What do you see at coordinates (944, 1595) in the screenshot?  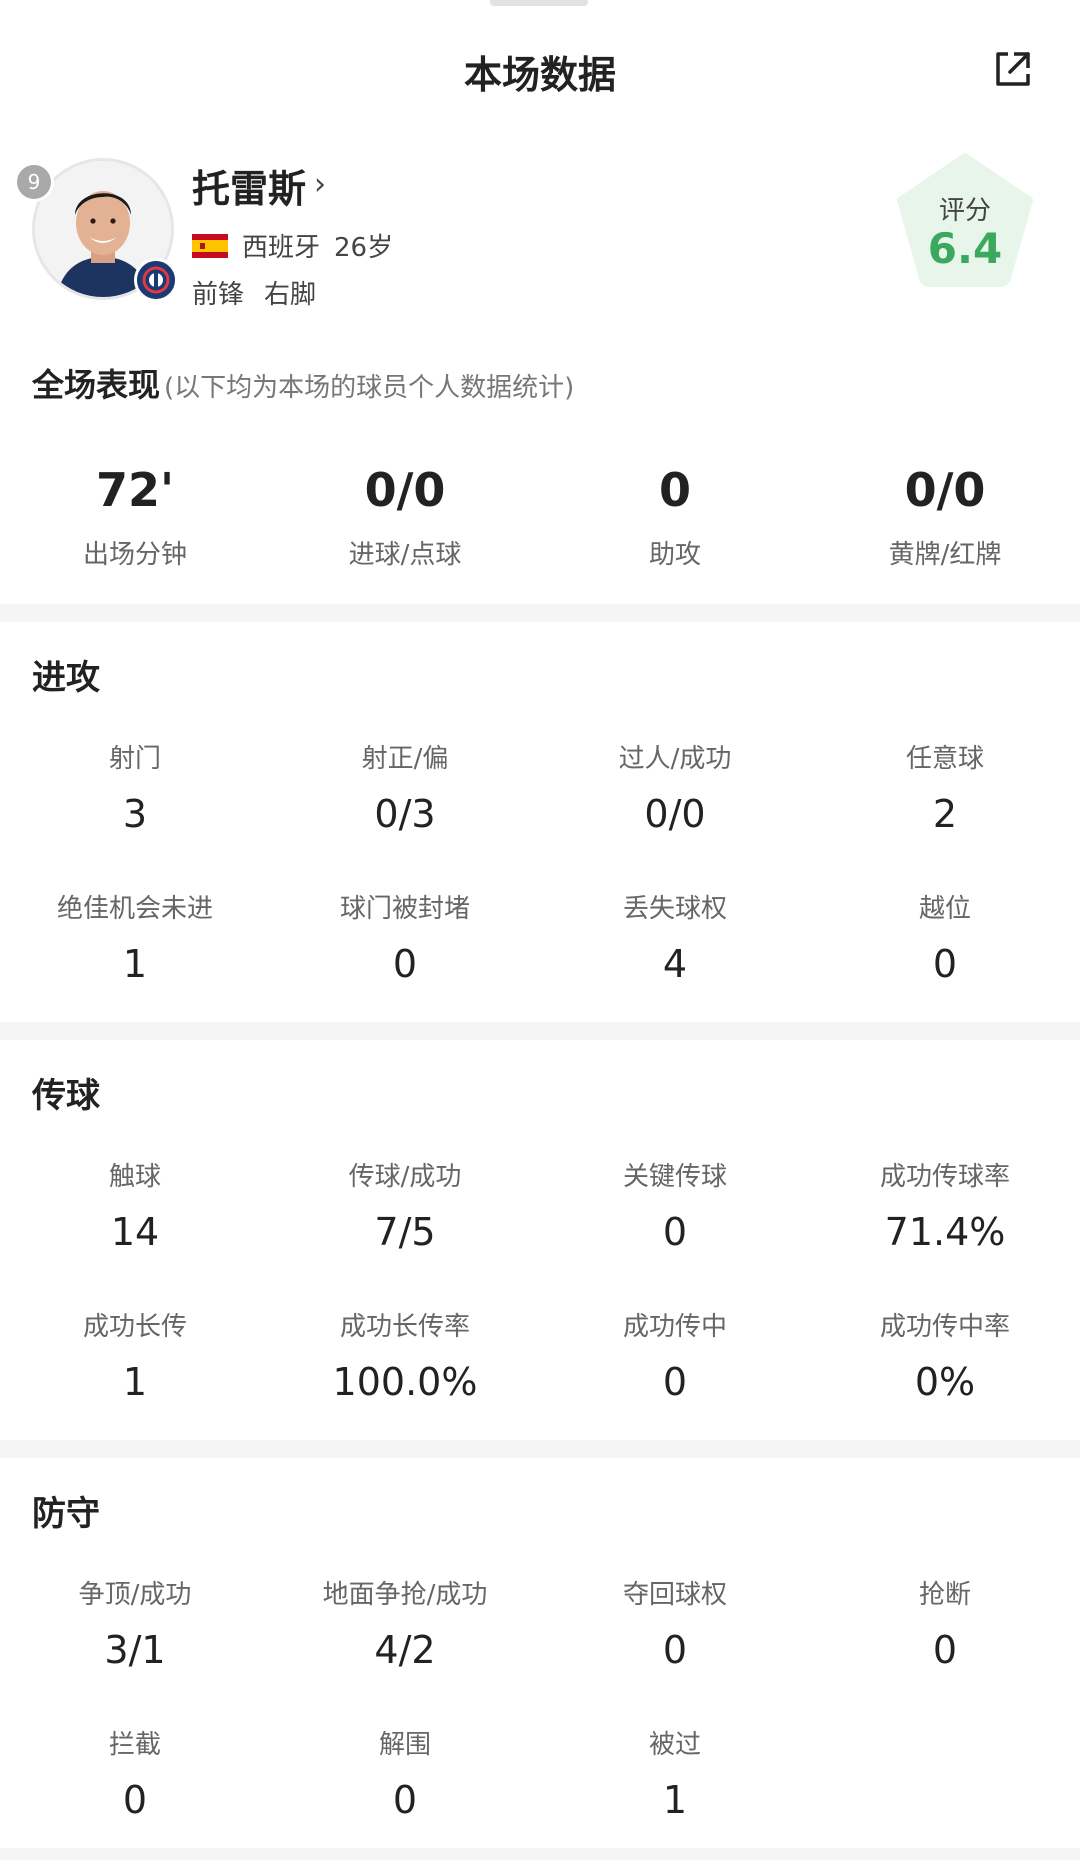 I see `stat-label: 抢断` at bounding box center [944, 1595].